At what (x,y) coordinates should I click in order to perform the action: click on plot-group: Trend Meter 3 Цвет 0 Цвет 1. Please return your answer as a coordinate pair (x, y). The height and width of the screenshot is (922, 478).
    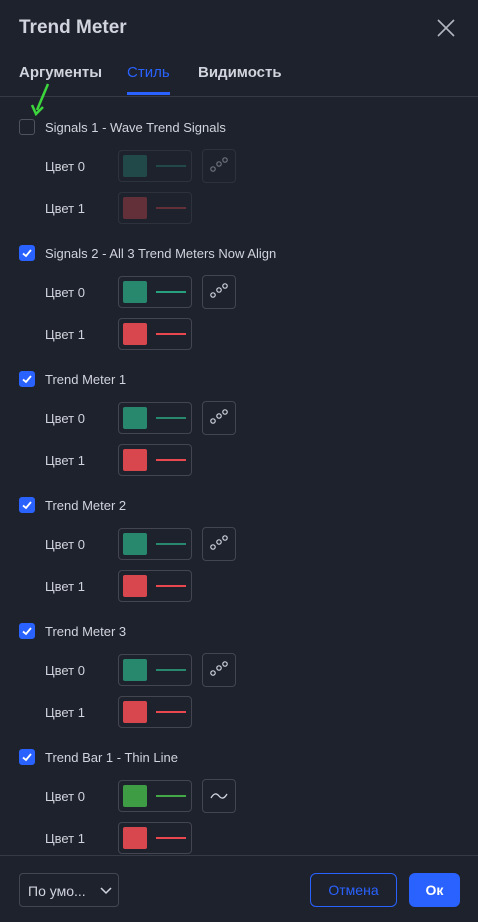
    Looking at the image, I should click on (239, 664).